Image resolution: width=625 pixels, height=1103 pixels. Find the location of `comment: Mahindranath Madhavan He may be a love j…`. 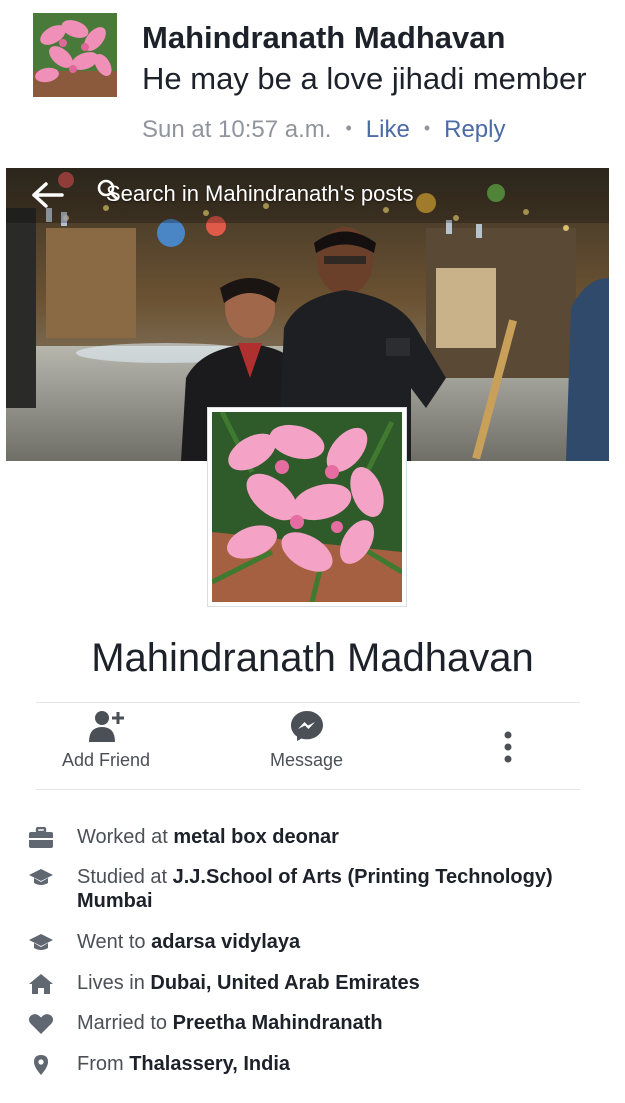

comment: Mahindranath Madhavan He may be a love j… is located at coordinates (328, 78).